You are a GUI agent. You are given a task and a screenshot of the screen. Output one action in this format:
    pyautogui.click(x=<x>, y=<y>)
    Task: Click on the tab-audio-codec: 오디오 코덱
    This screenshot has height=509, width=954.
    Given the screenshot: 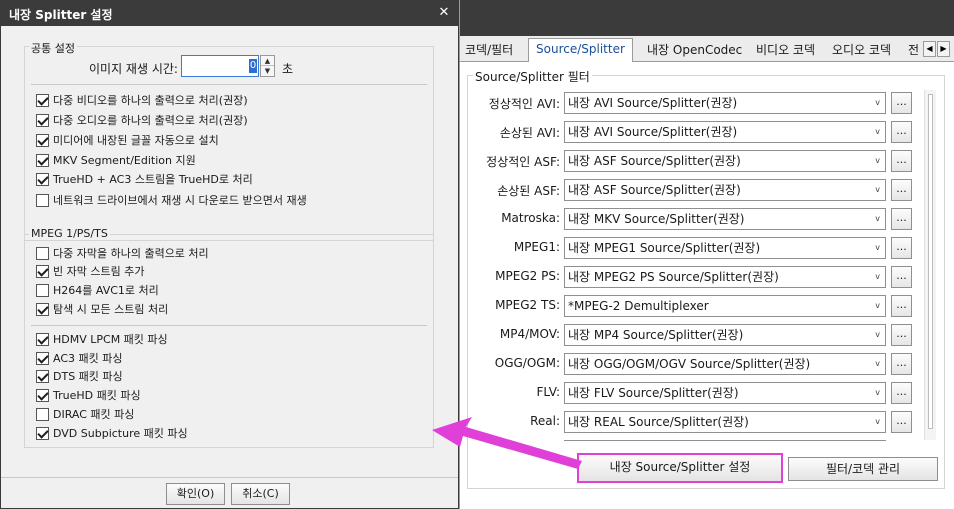 What is the action you would take?
    pyautogui.click(x=861, y=51)
    